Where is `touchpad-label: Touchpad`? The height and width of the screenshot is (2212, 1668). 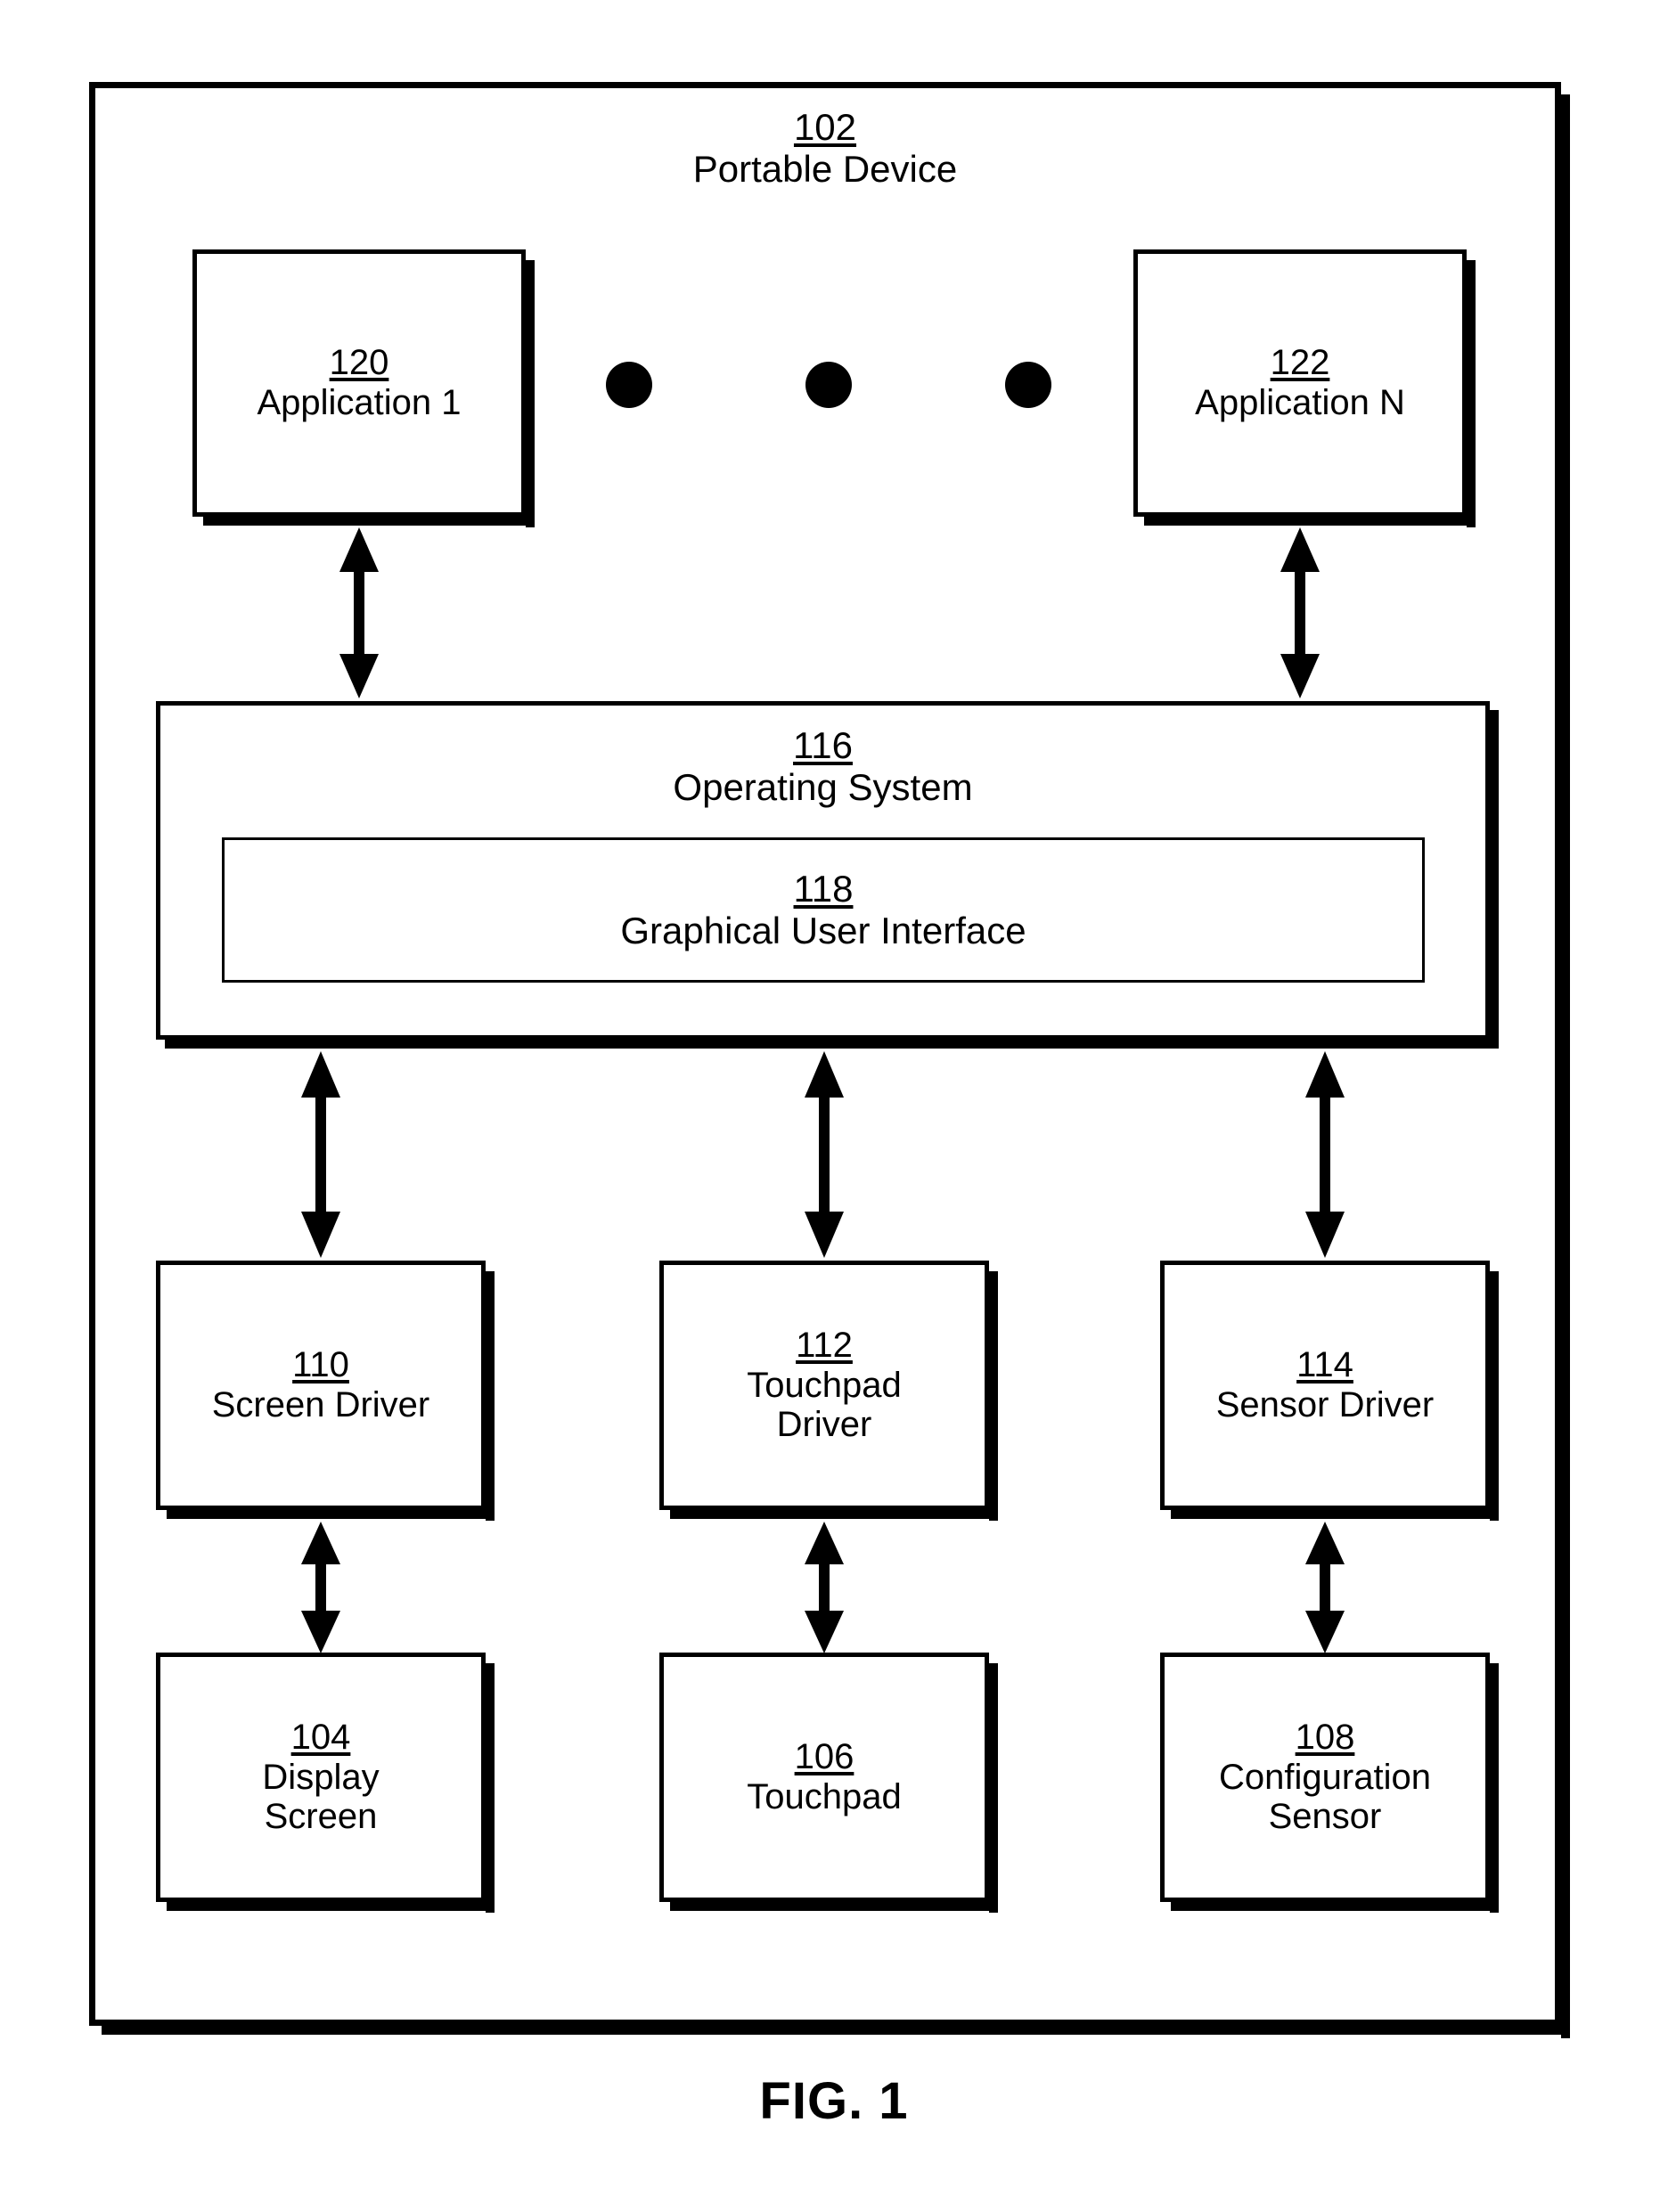 touchpad-label: Touchpad is located at coordinates (824, 1796).